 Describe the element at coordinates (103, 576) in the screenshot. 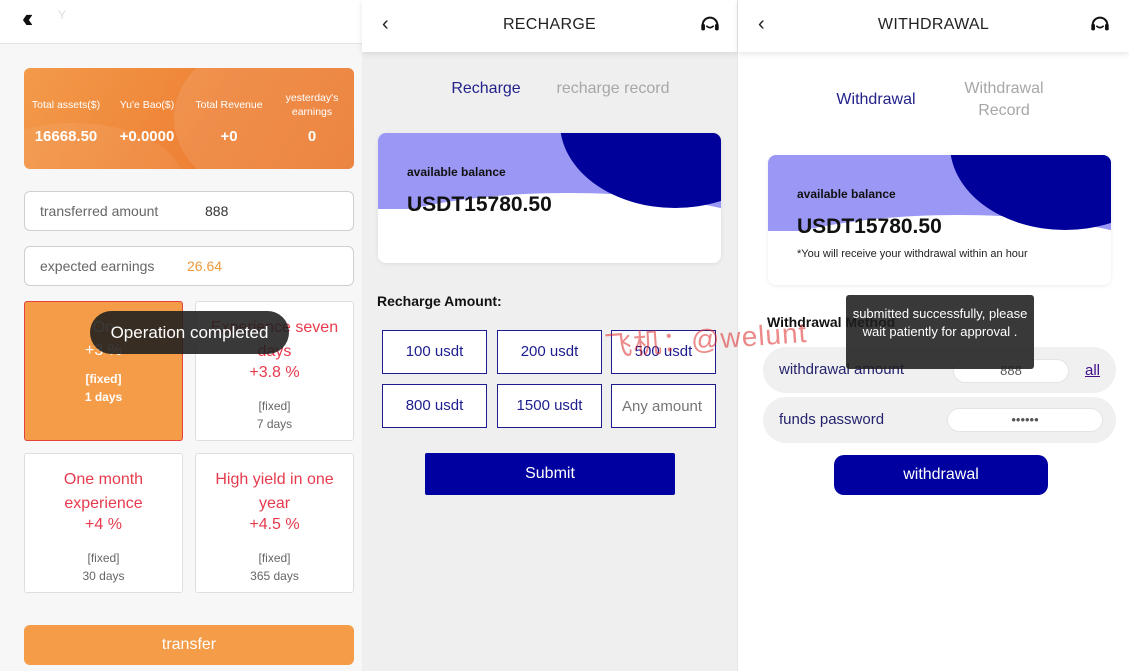

I see `plan-days: 30 days` at that location.